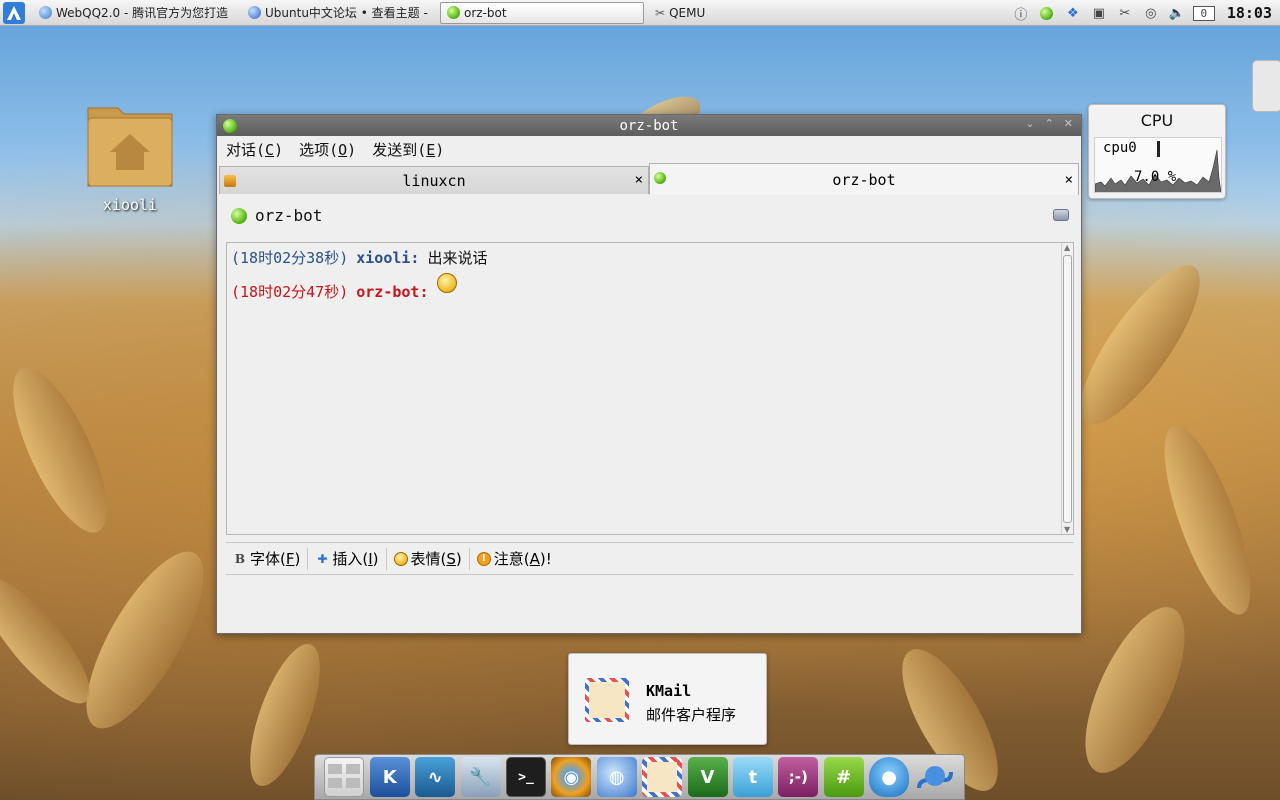  I want to click on dock-window-switcher, so click(344, 777).